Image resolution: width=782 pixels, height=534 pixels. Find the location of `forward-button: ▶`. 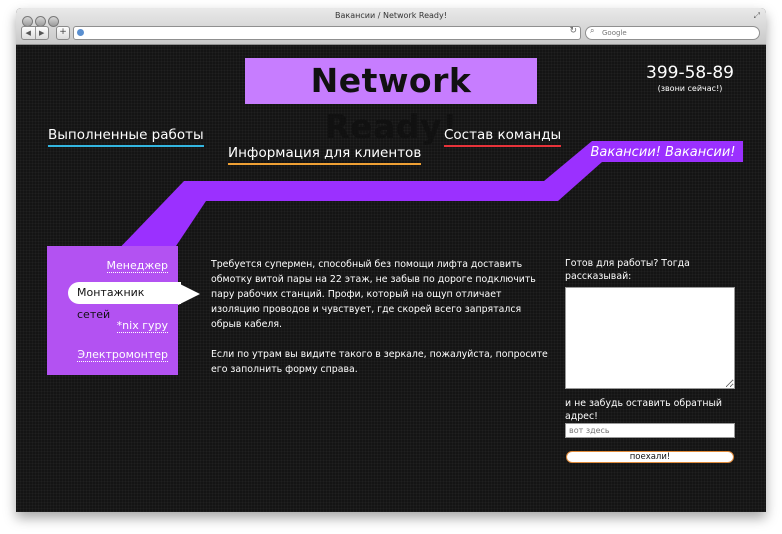

forward-button: ▶ is located at coordinates (42, 33).